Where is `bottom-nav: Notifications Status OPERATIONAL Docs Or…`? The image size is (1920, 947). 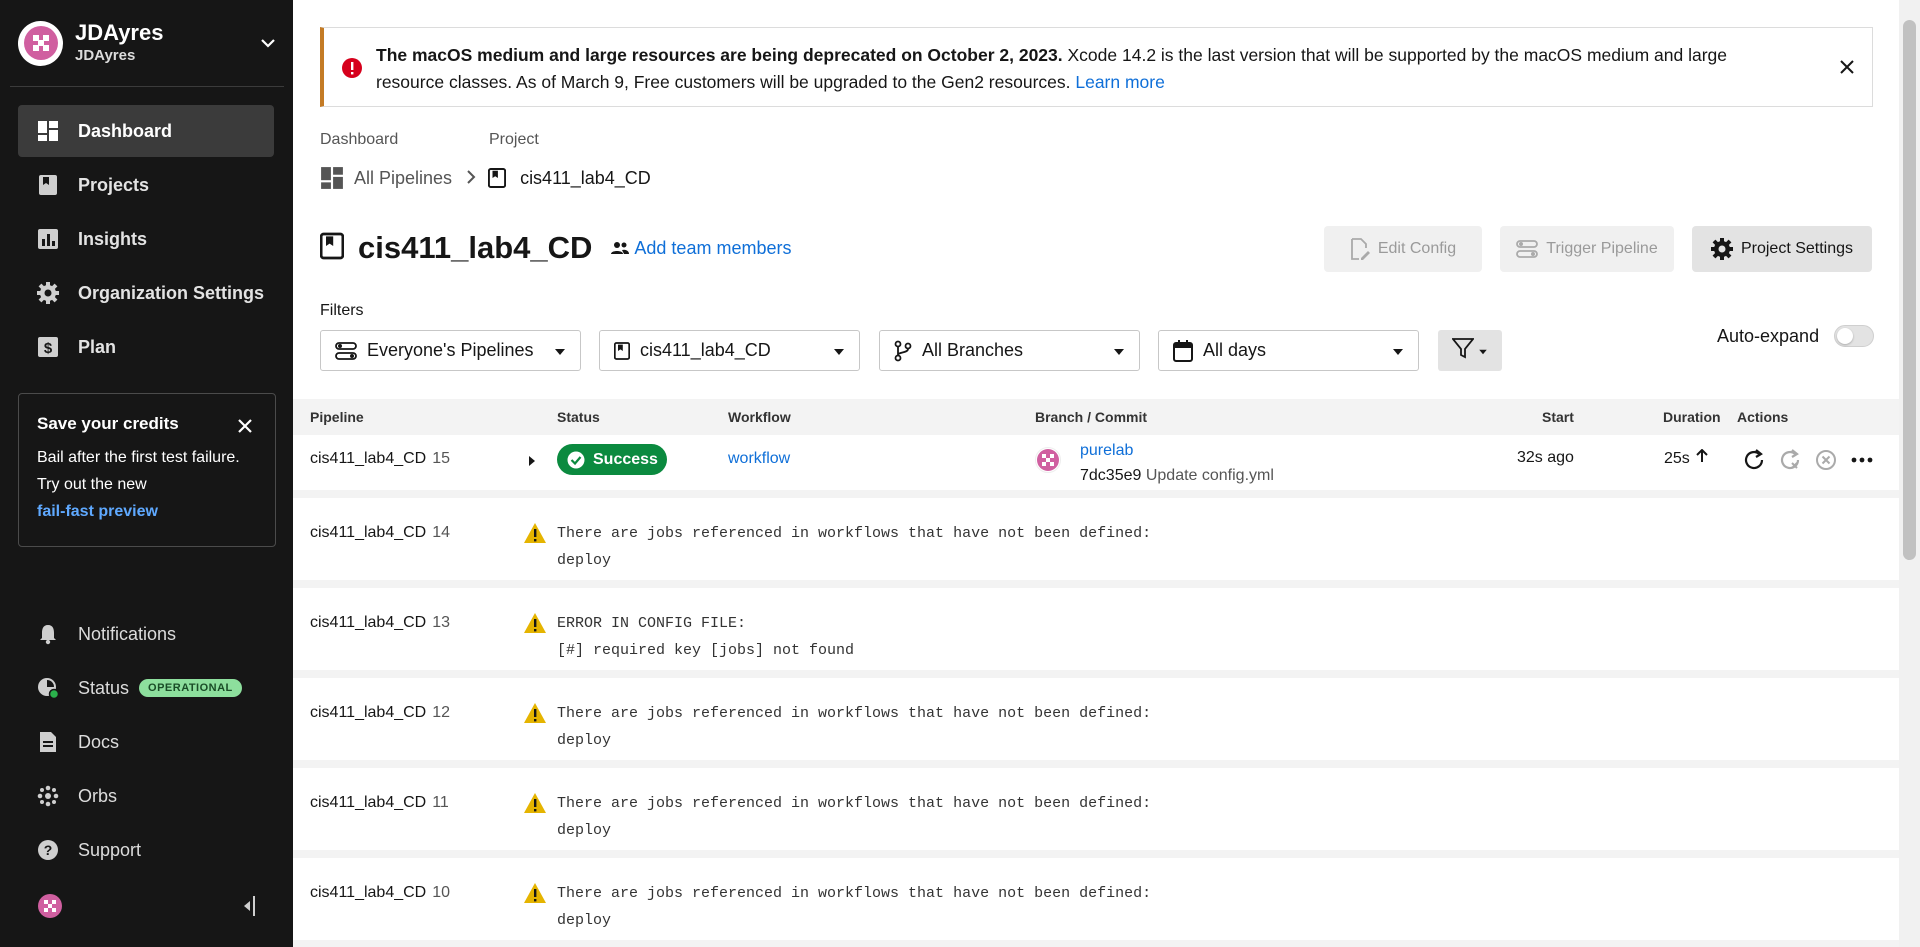 bottom-nav: Notifications Status OPERATIONAL Docs Or… is located at coordinates (146, 742).